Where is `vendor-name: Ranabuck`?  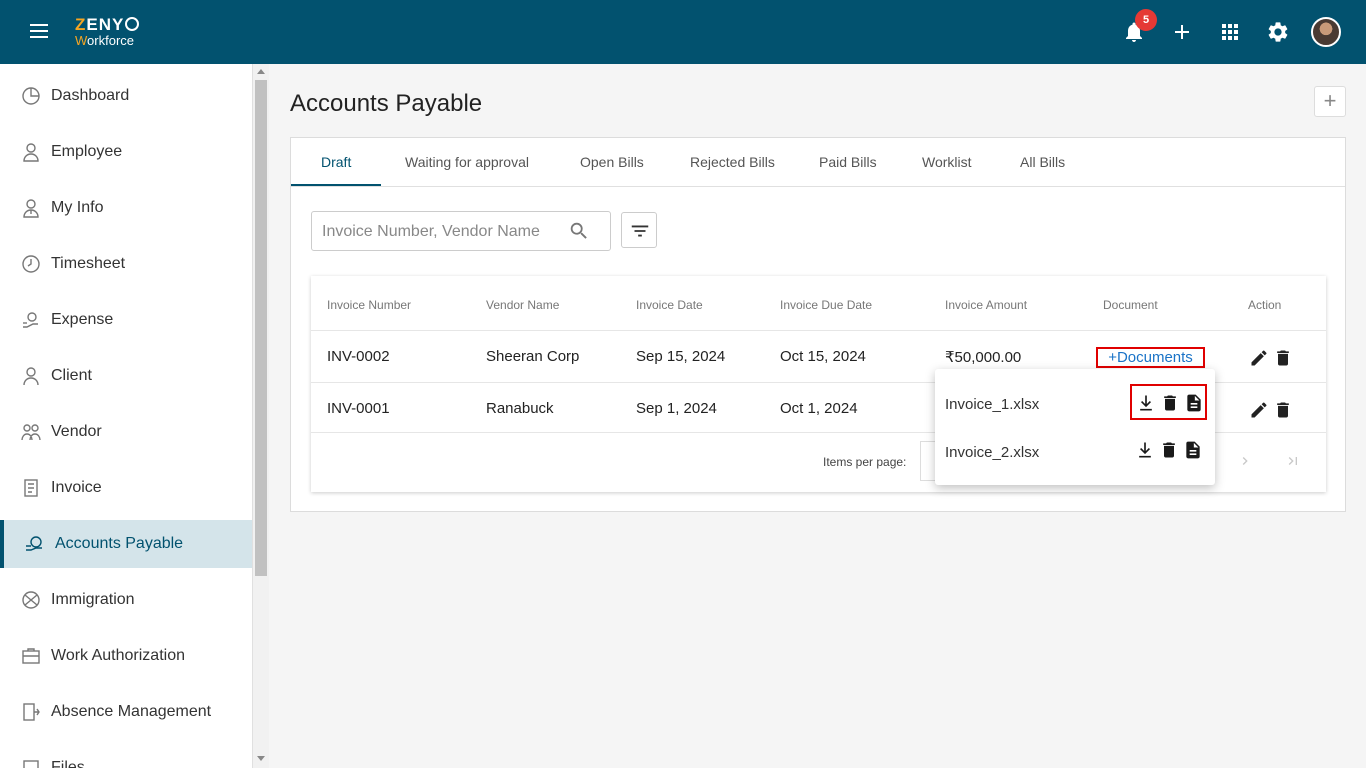
vendor-name: Ranabuck is located at coordinates (520, 408).